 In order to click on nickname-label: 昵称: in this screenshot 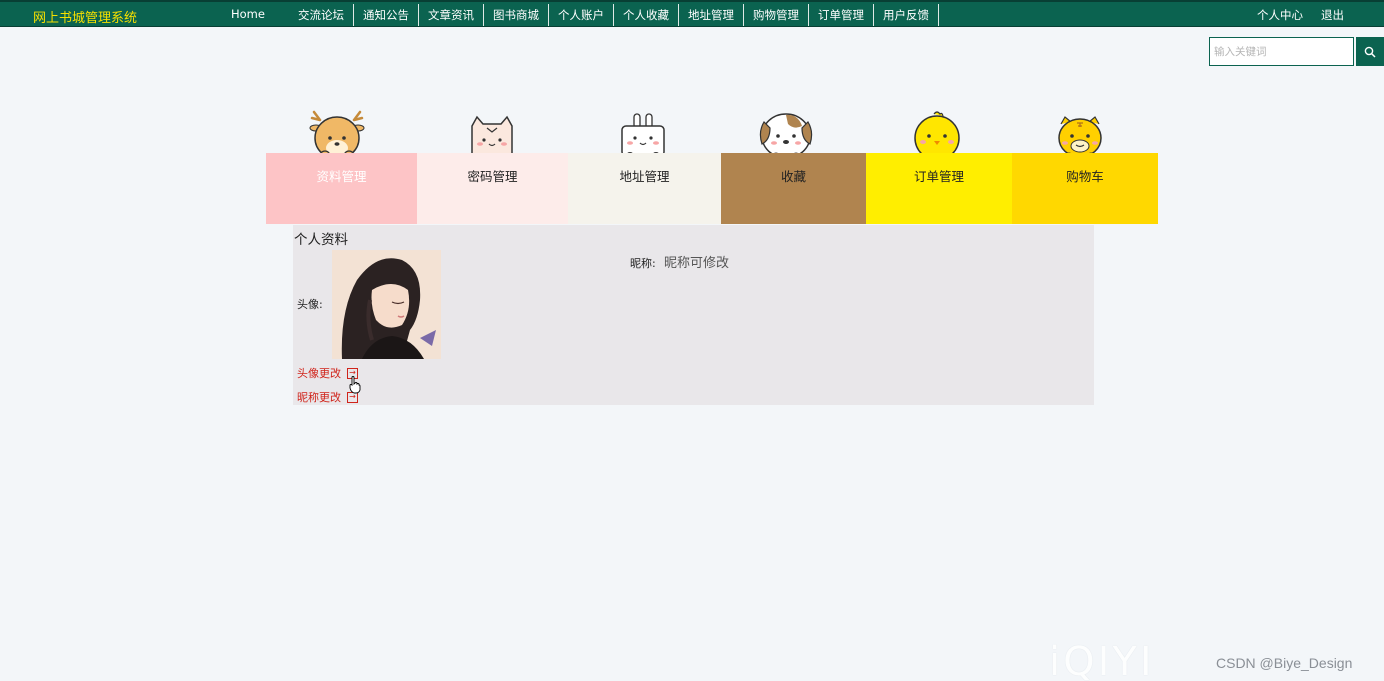, I will do `click(643, 263)`.